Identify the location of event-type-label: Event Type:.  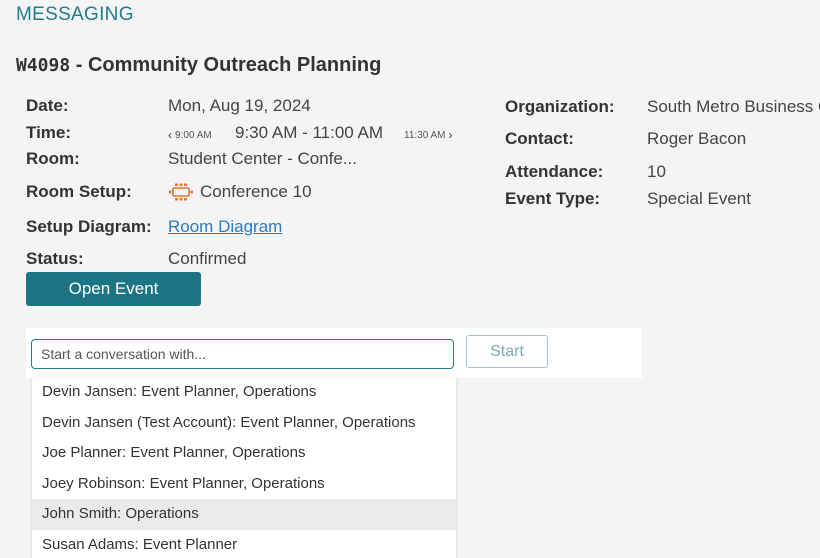
(553, 198).